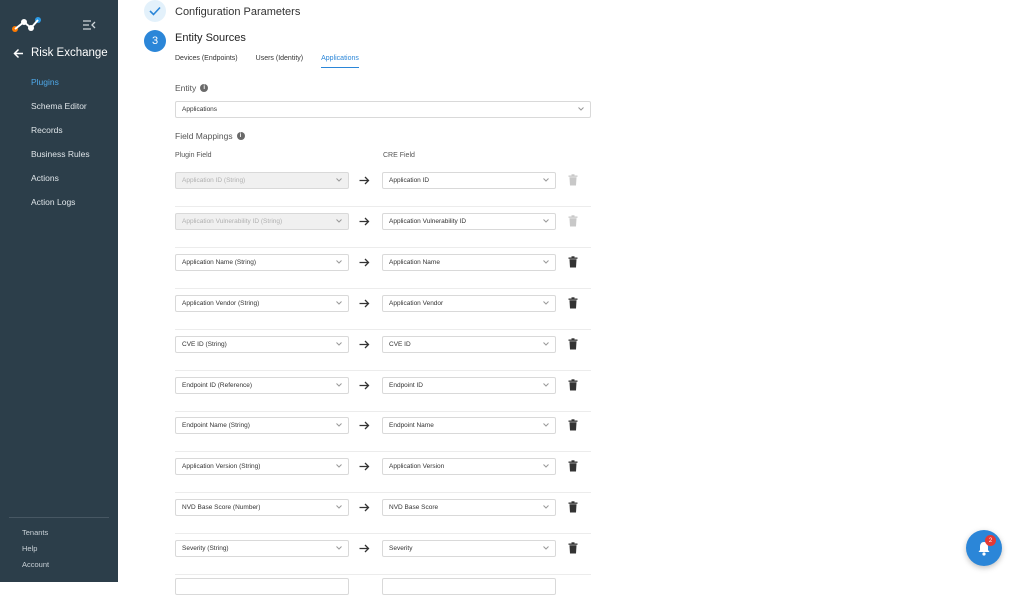  I want to click on plugin-field-select: Application Vulnerability ID (String), so click(262, 221).